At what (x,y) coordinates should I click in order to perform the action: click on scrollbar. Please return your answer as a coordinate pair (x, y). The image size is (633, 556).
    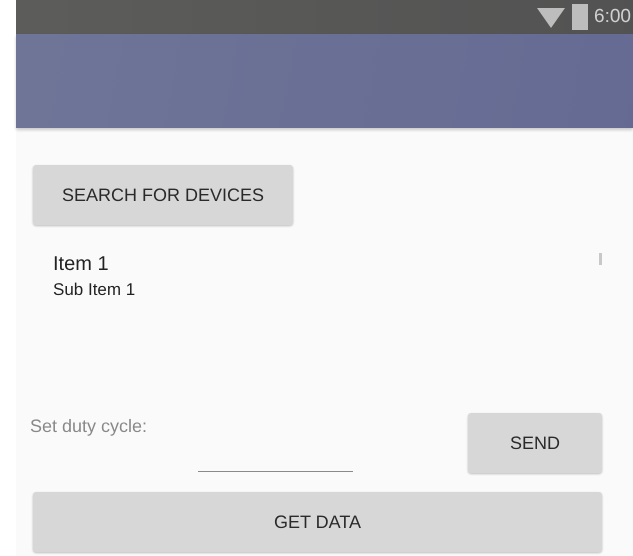
    Looking at the image, I should click on (600, 259).